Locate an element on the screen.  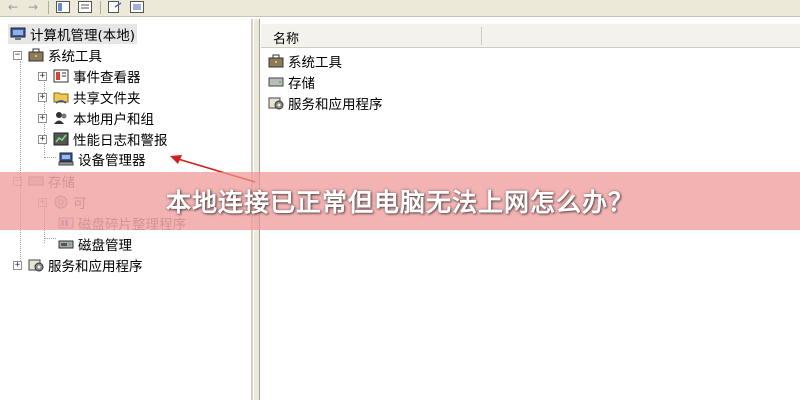
properties-icon is located at coordinates (85, 6).